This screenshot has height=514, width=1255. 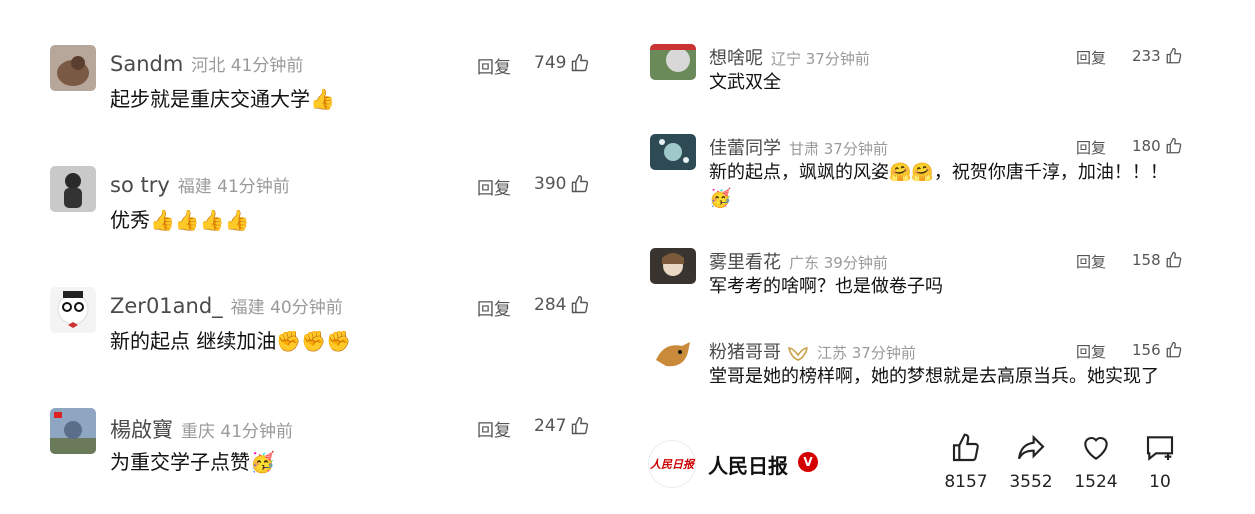 I want to click on favorite-heart-icon, so click(x=1096, y=448).